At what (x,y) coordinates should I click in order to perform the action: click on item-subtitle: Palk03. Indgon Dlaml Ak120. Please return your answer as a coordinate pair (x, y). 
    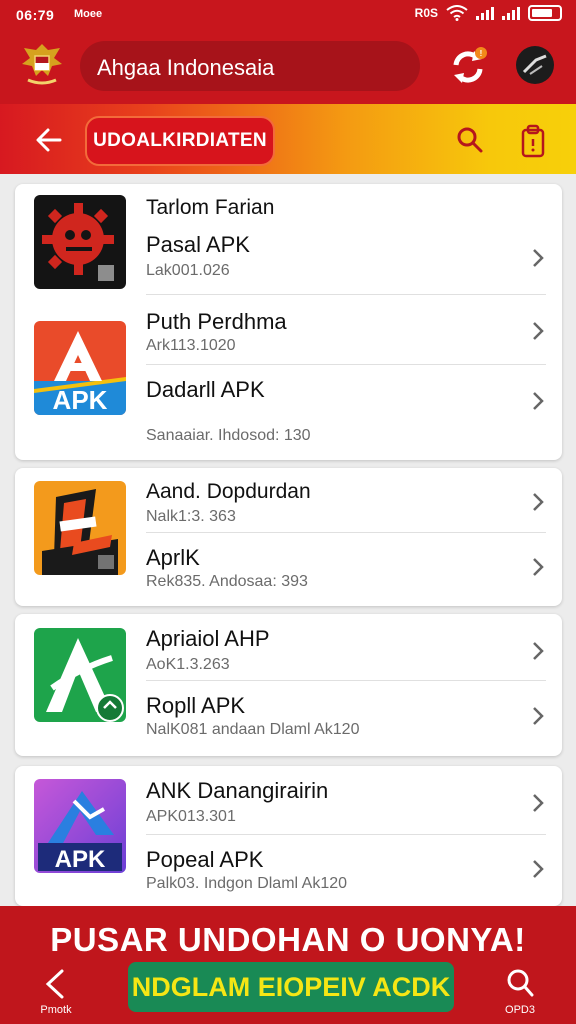
    Looking at the image, I should click on (247, 883).